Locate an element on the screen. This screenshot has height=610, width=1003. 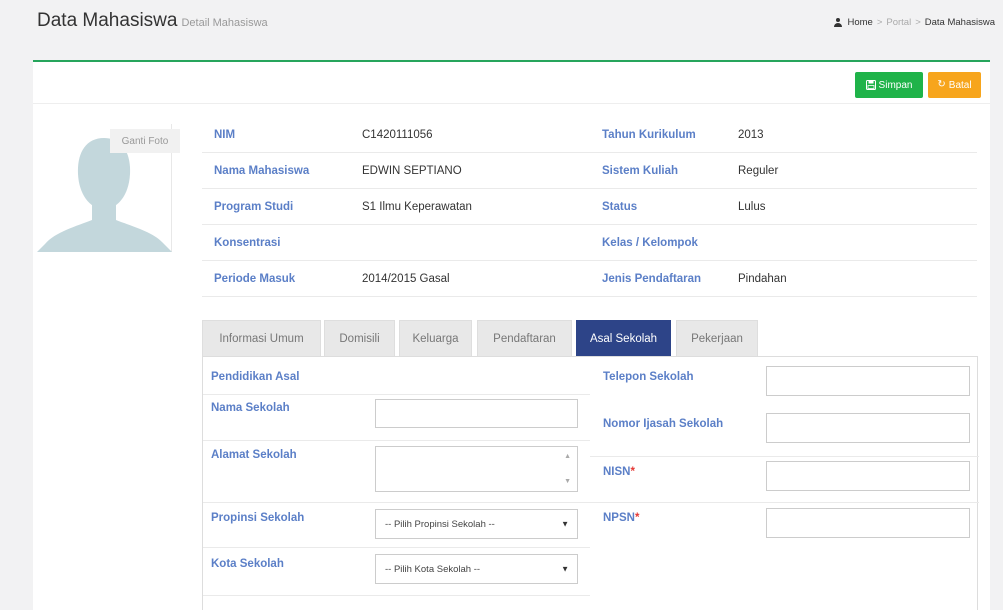
scroll-down-icon: ▼ is located at coordinates (567, 481).